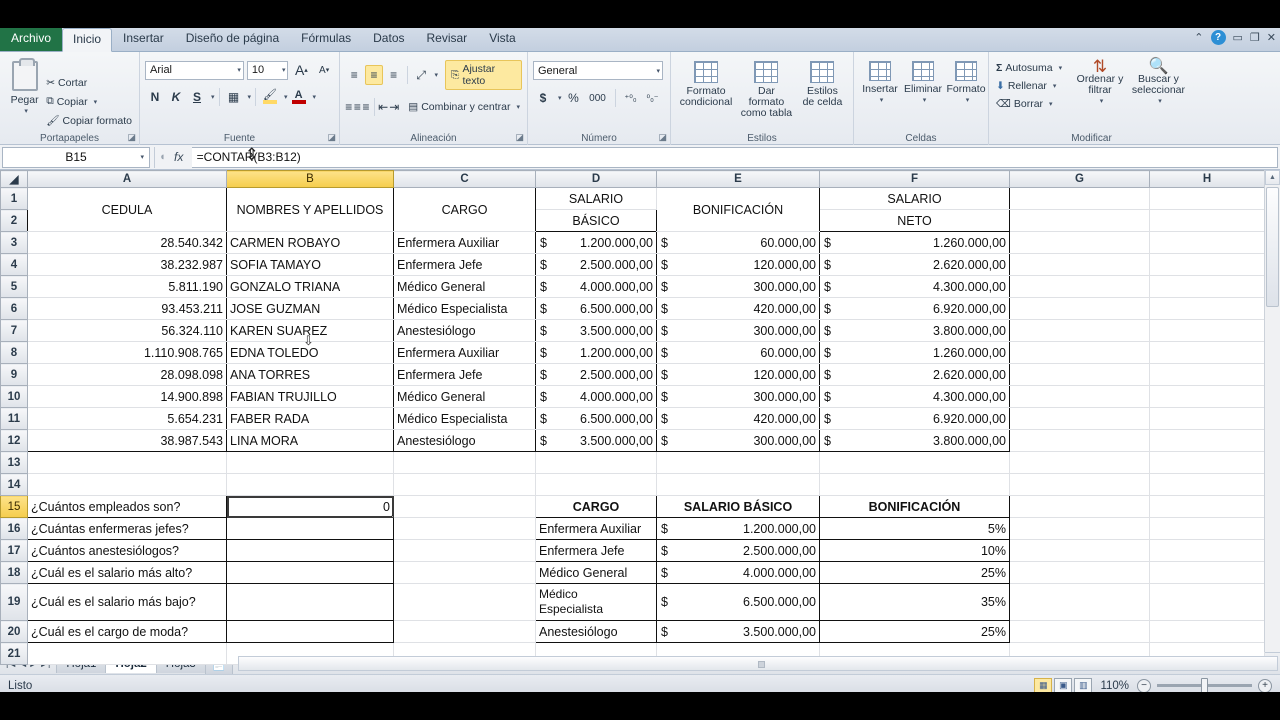  What do you see at coordinates (89, 120) in the screenshot?
I see `format-painter-button: 🖌 Copiar formato` at bounding box center [89, 120].